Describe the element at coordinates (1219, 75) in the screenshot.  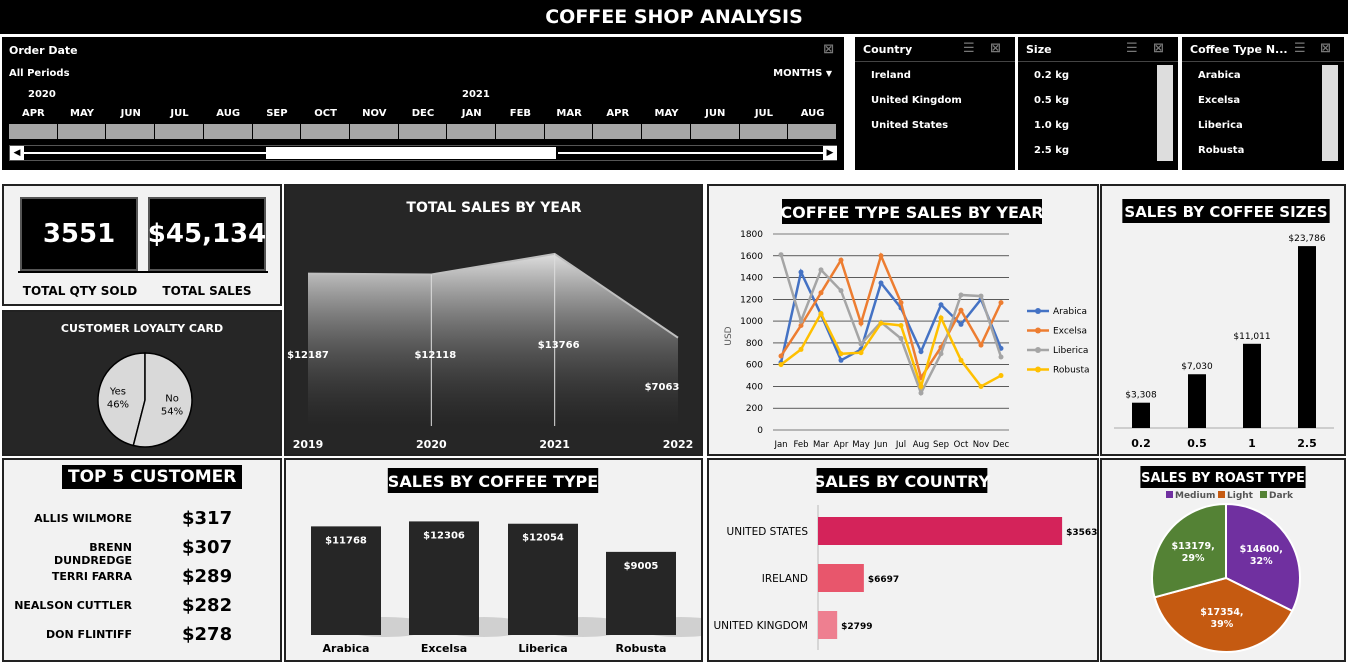
I see `slicer-item: Arabica` at that location.